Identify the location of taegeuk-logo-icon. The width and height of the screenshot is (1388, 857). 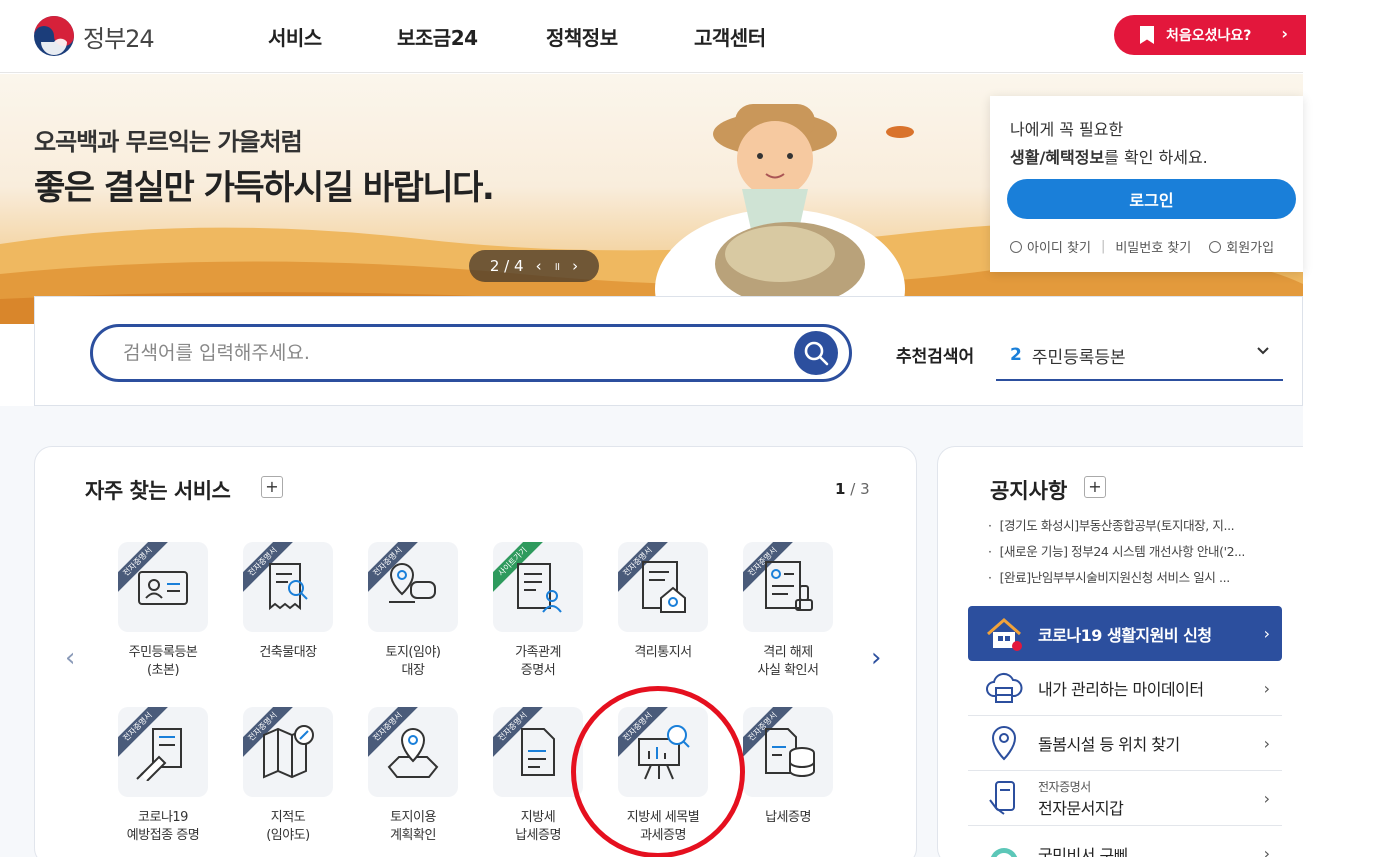
(54, 36).